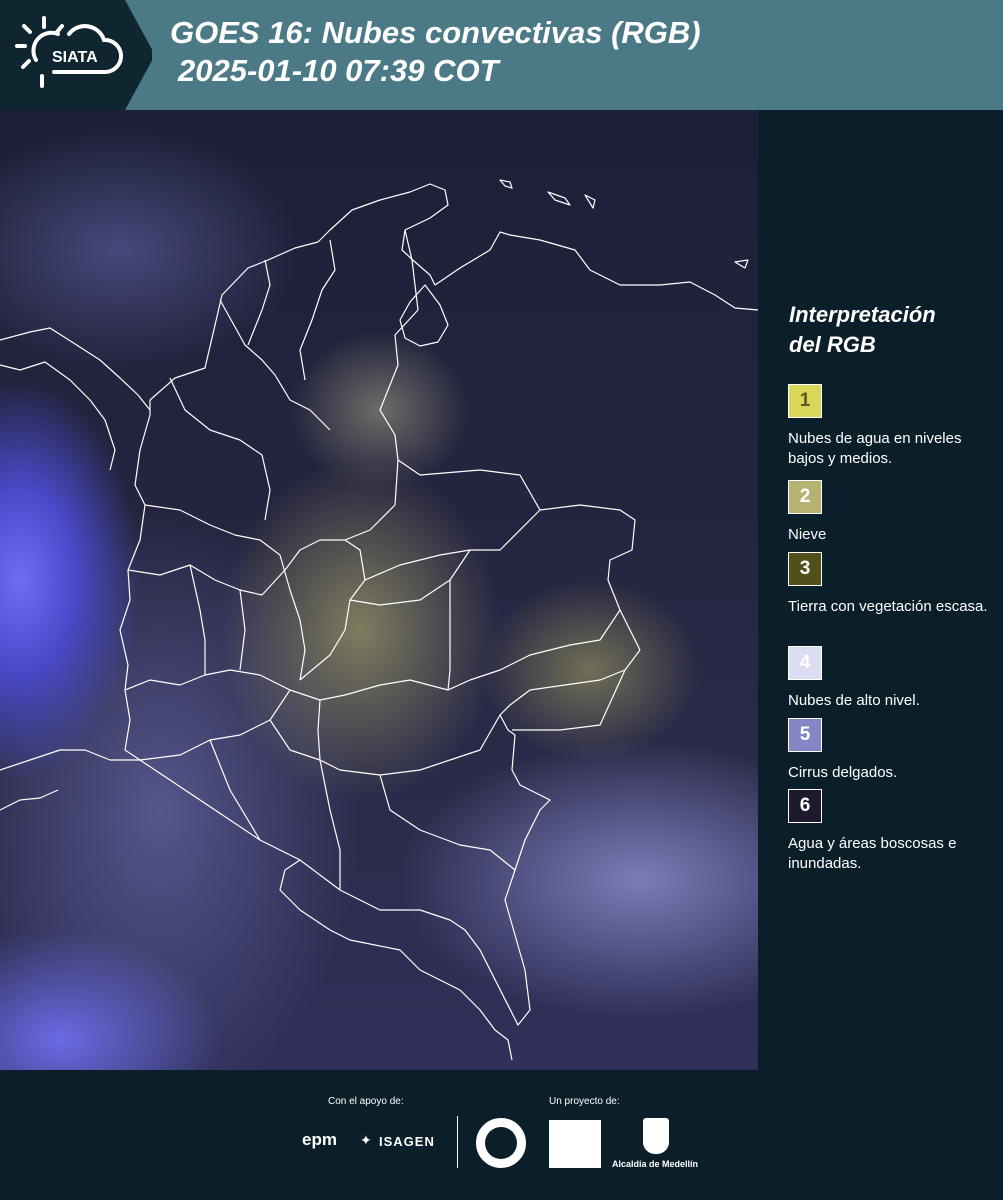  What do you see at coordinates (435, 32) in the screenshot?
I see `title-line-1: GOES 16: Nubes convectivas (RGB)` at bounding box center [435, 32].